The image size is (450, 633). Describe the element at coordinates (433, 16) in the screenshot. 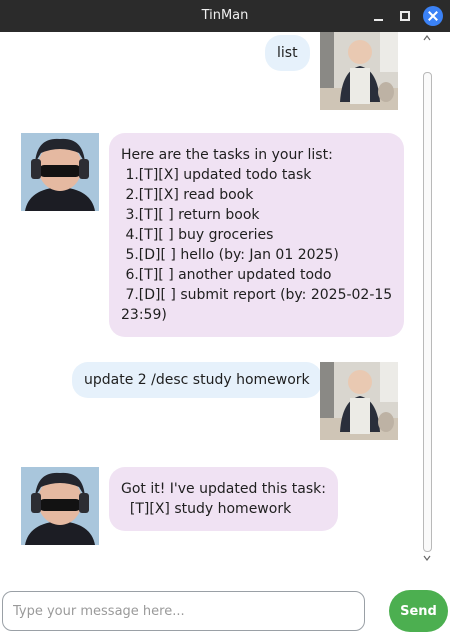

I see `close-icon` at that location.